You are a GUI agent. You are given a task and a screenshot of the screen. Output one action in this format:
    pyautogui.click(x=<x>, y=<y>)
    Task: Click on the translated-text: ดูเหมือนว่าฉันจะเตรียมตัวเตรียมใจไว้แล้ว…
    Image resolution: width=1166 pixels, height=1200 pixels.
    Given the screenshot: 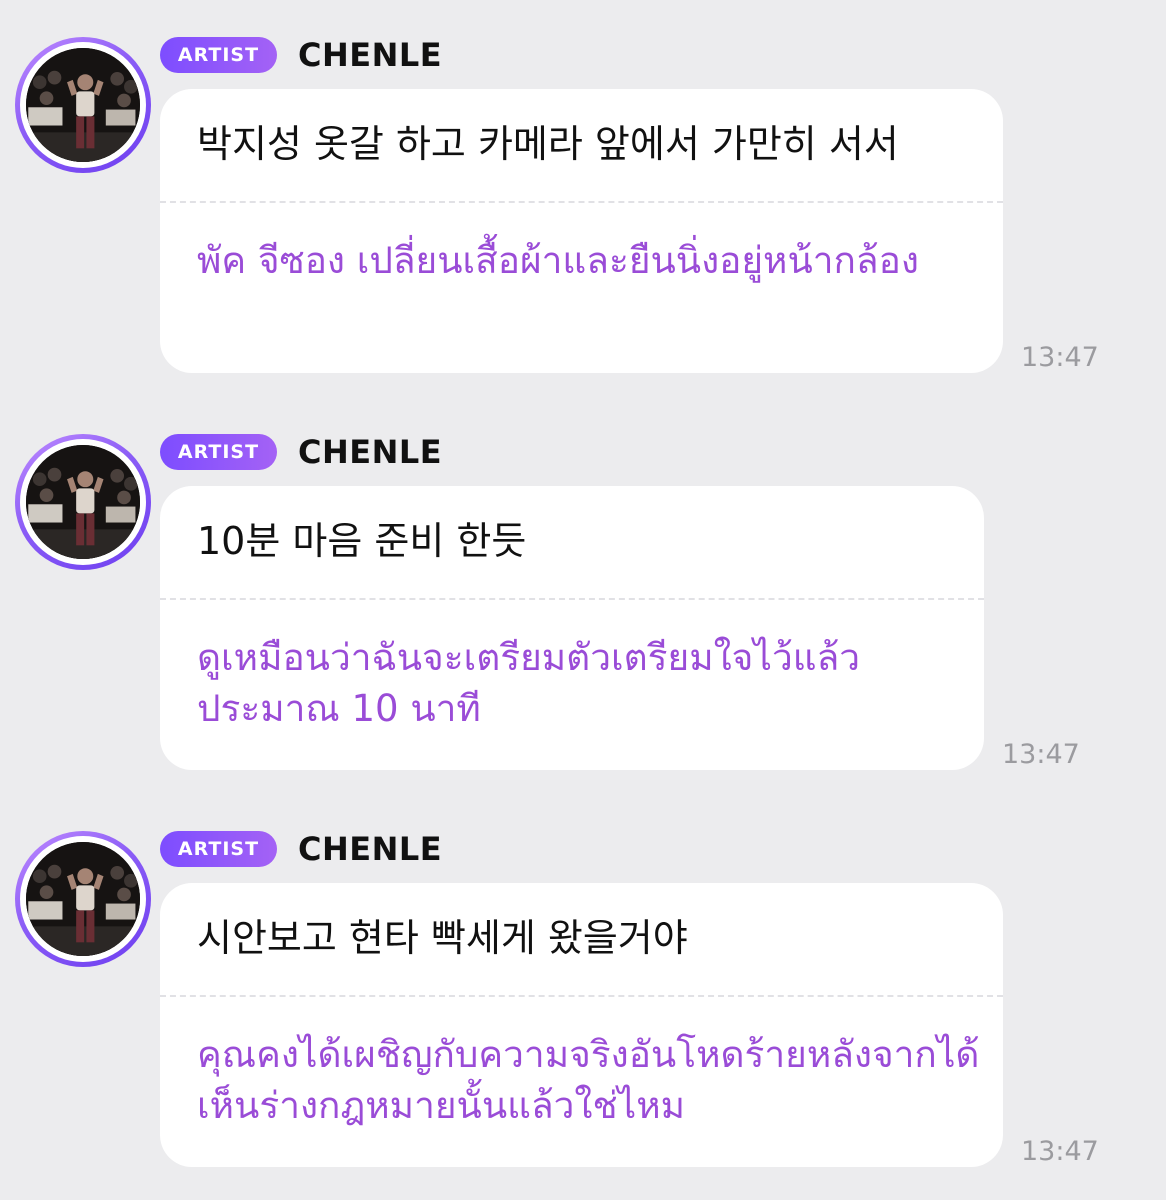 What is the action you would take?
    pyautogui.click(x=529, y=683)
    